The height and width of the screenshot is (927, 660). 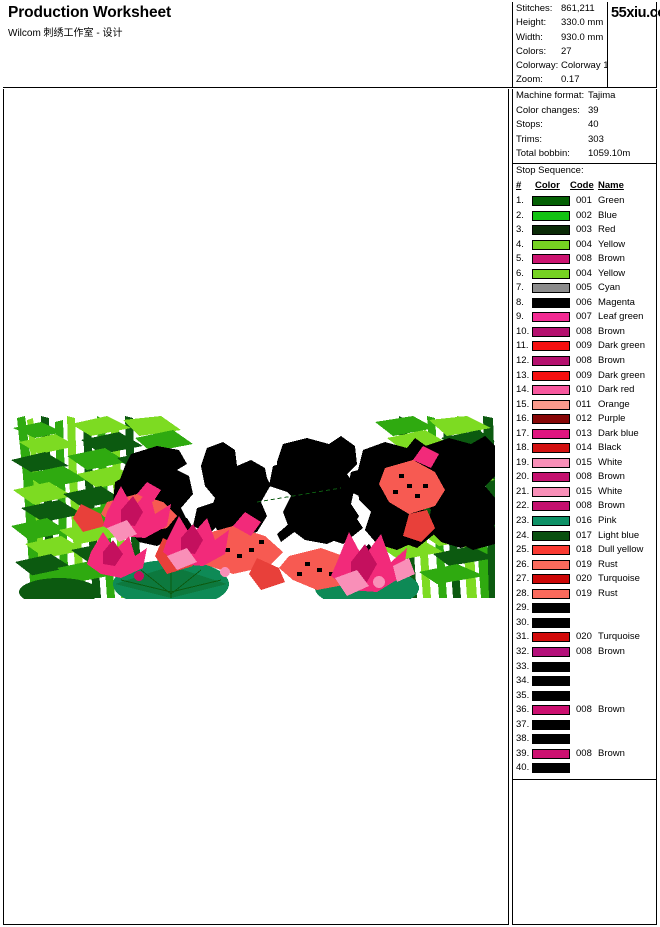 What do you see at coordinates (584, 579) in the screenshot?
I see `stop-sequence-row: 27. 020 Turquoise` at bounding box center [584, 579].